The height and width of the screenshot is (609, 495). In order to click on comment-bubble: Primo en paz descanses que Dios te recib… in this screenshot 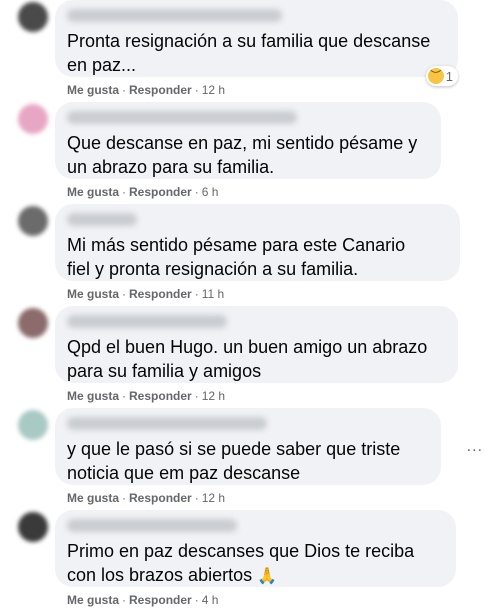, I will do `click(255, 548)`.